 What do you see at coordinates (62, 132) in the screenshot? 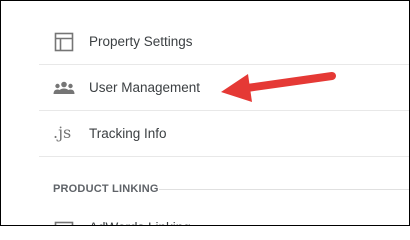
I see `js-icon: .js` at bounding box center [62, 132].